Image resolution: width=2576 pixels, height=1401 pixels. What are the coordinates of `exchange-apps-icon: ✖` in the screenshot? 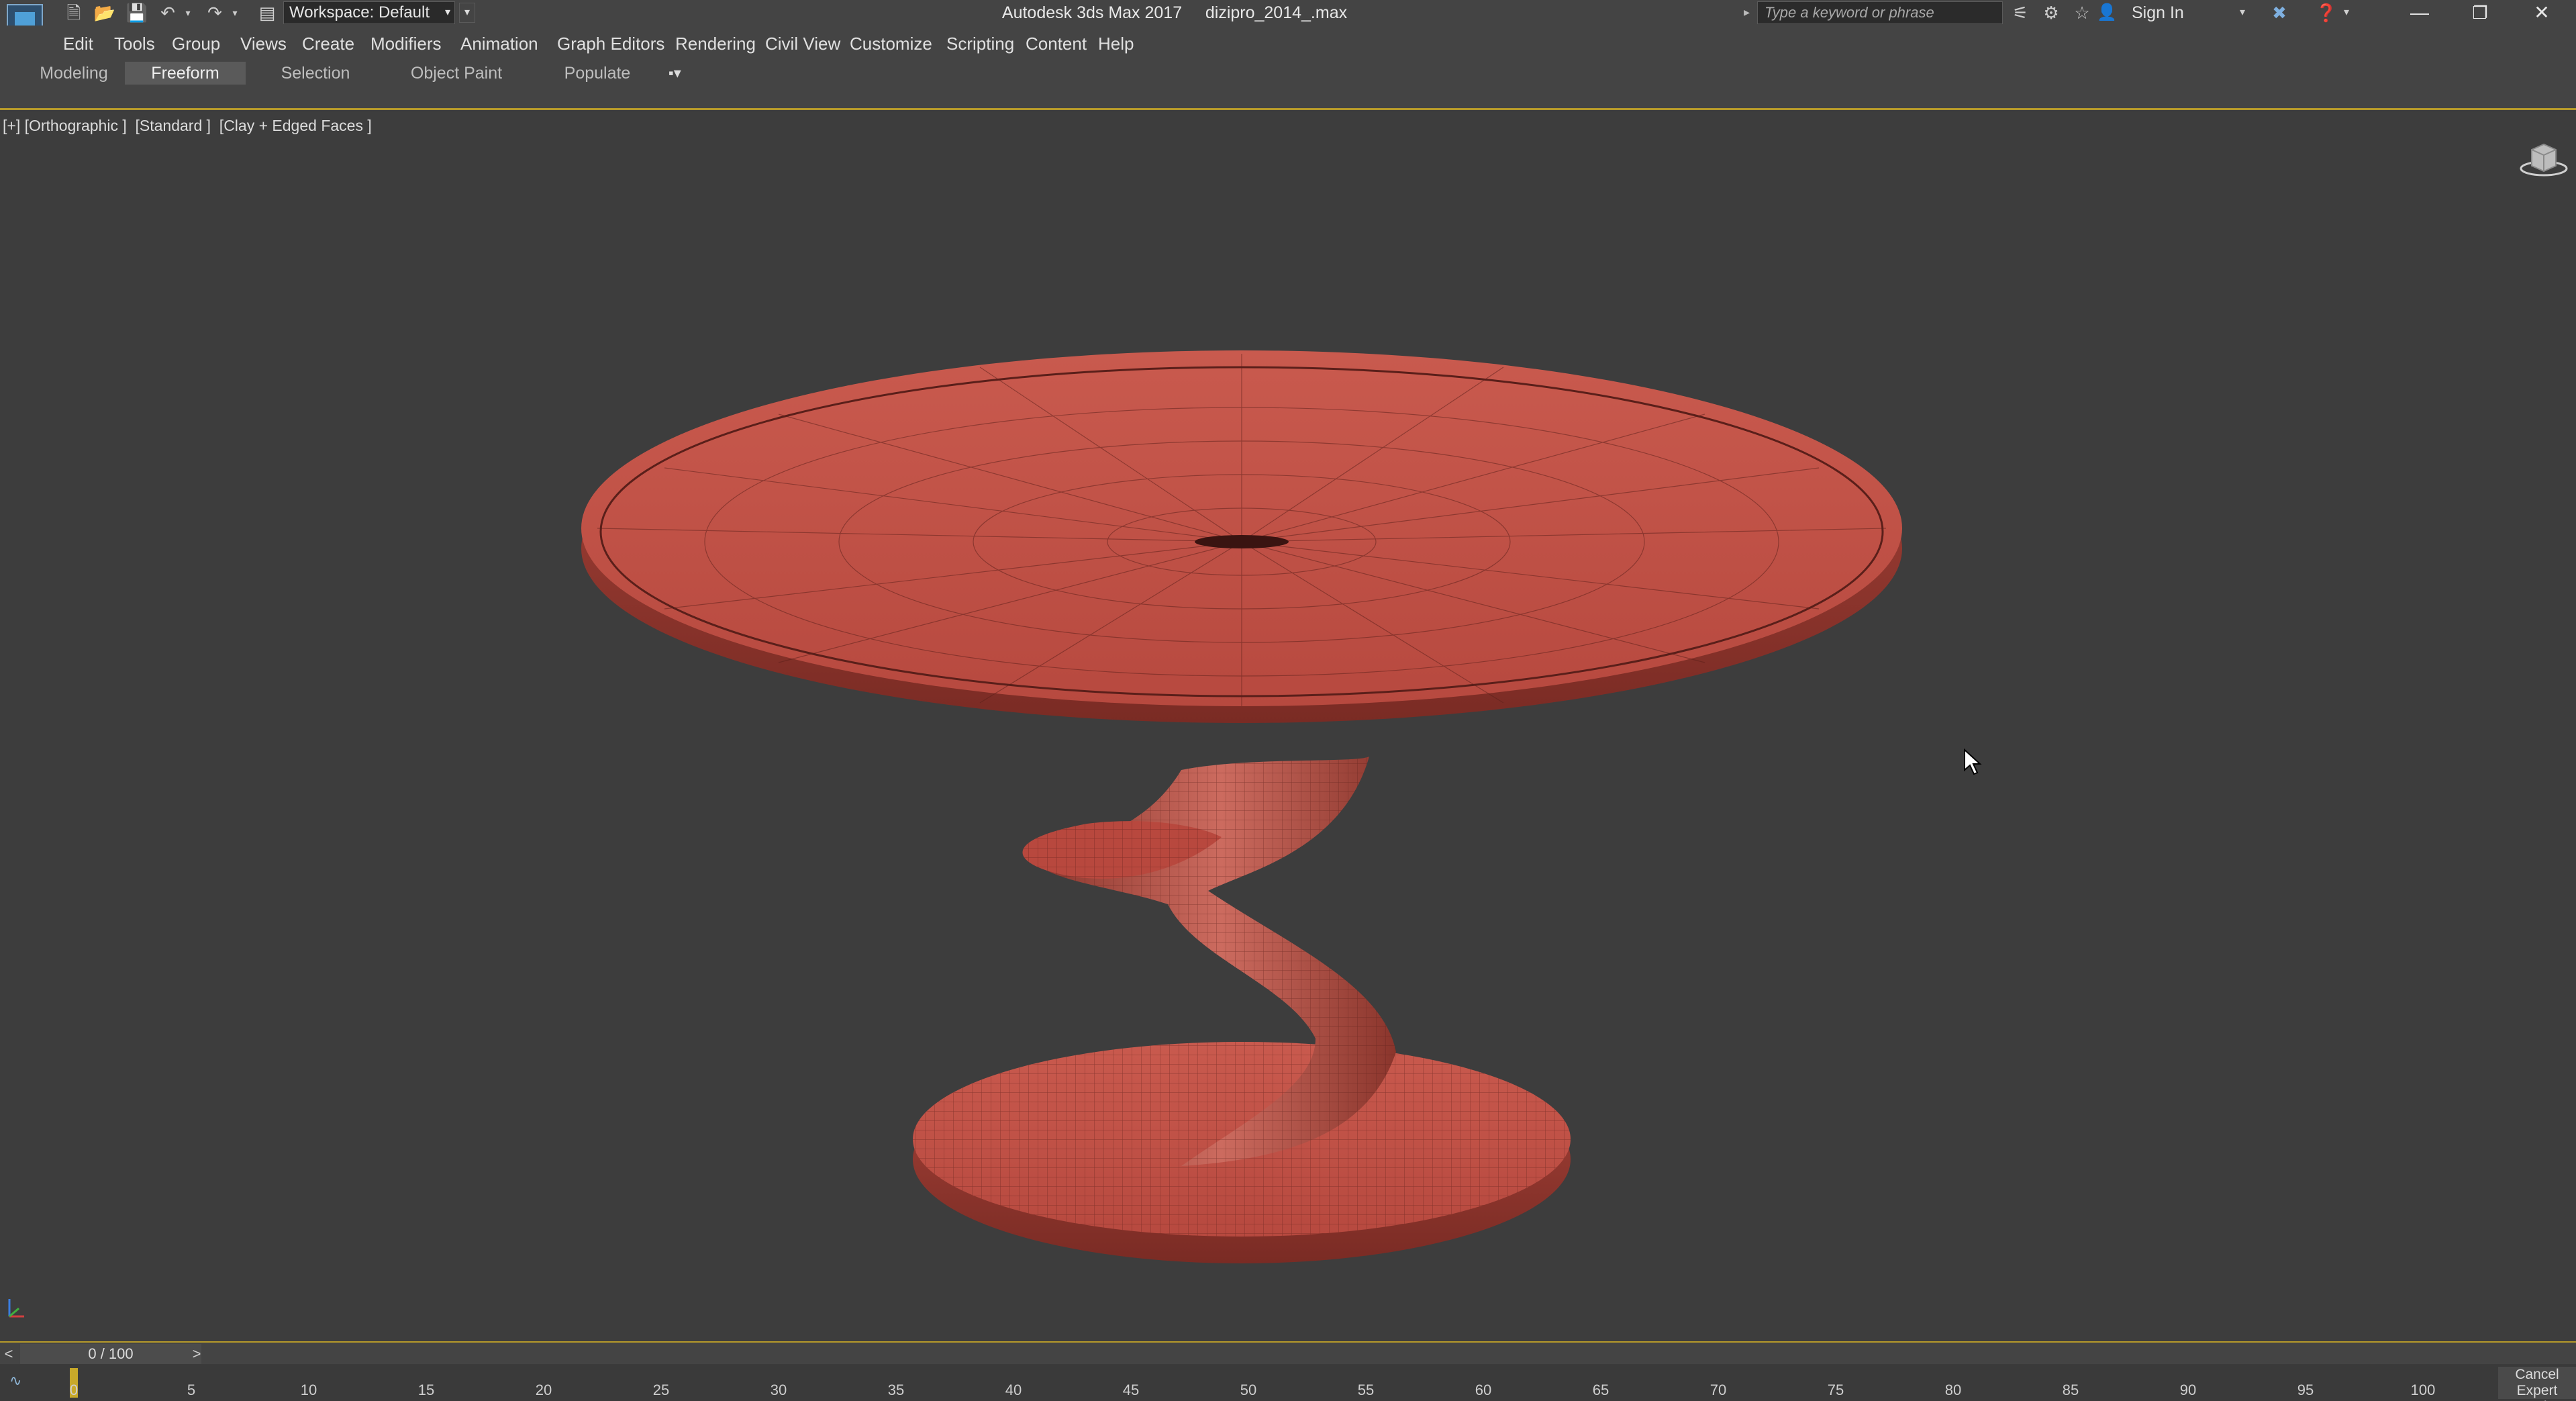 It's located at (2279, 12).